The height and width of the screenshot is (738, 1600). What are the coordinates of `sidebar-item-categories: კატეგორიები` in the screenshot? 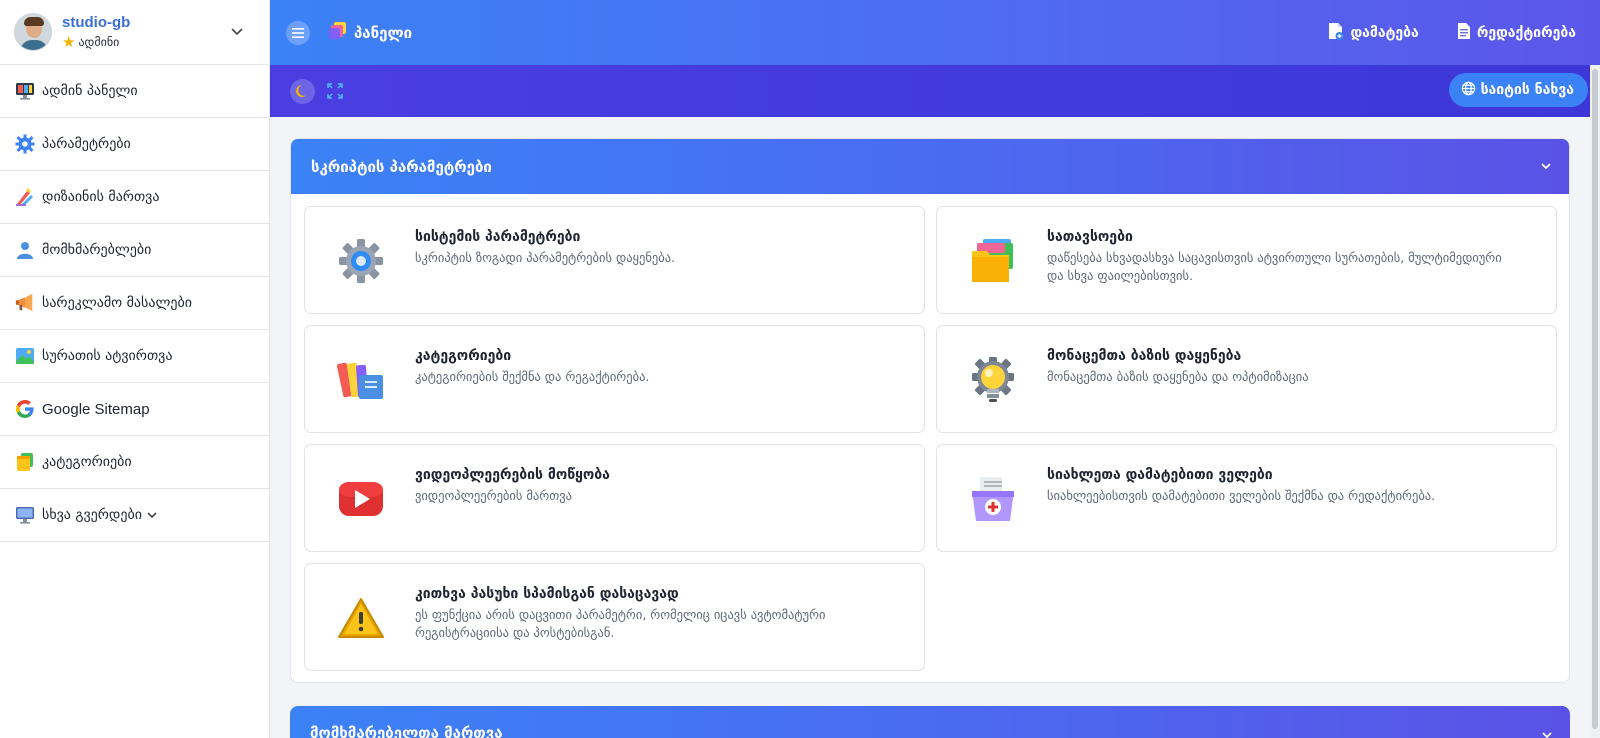 It's located at (134, 462).